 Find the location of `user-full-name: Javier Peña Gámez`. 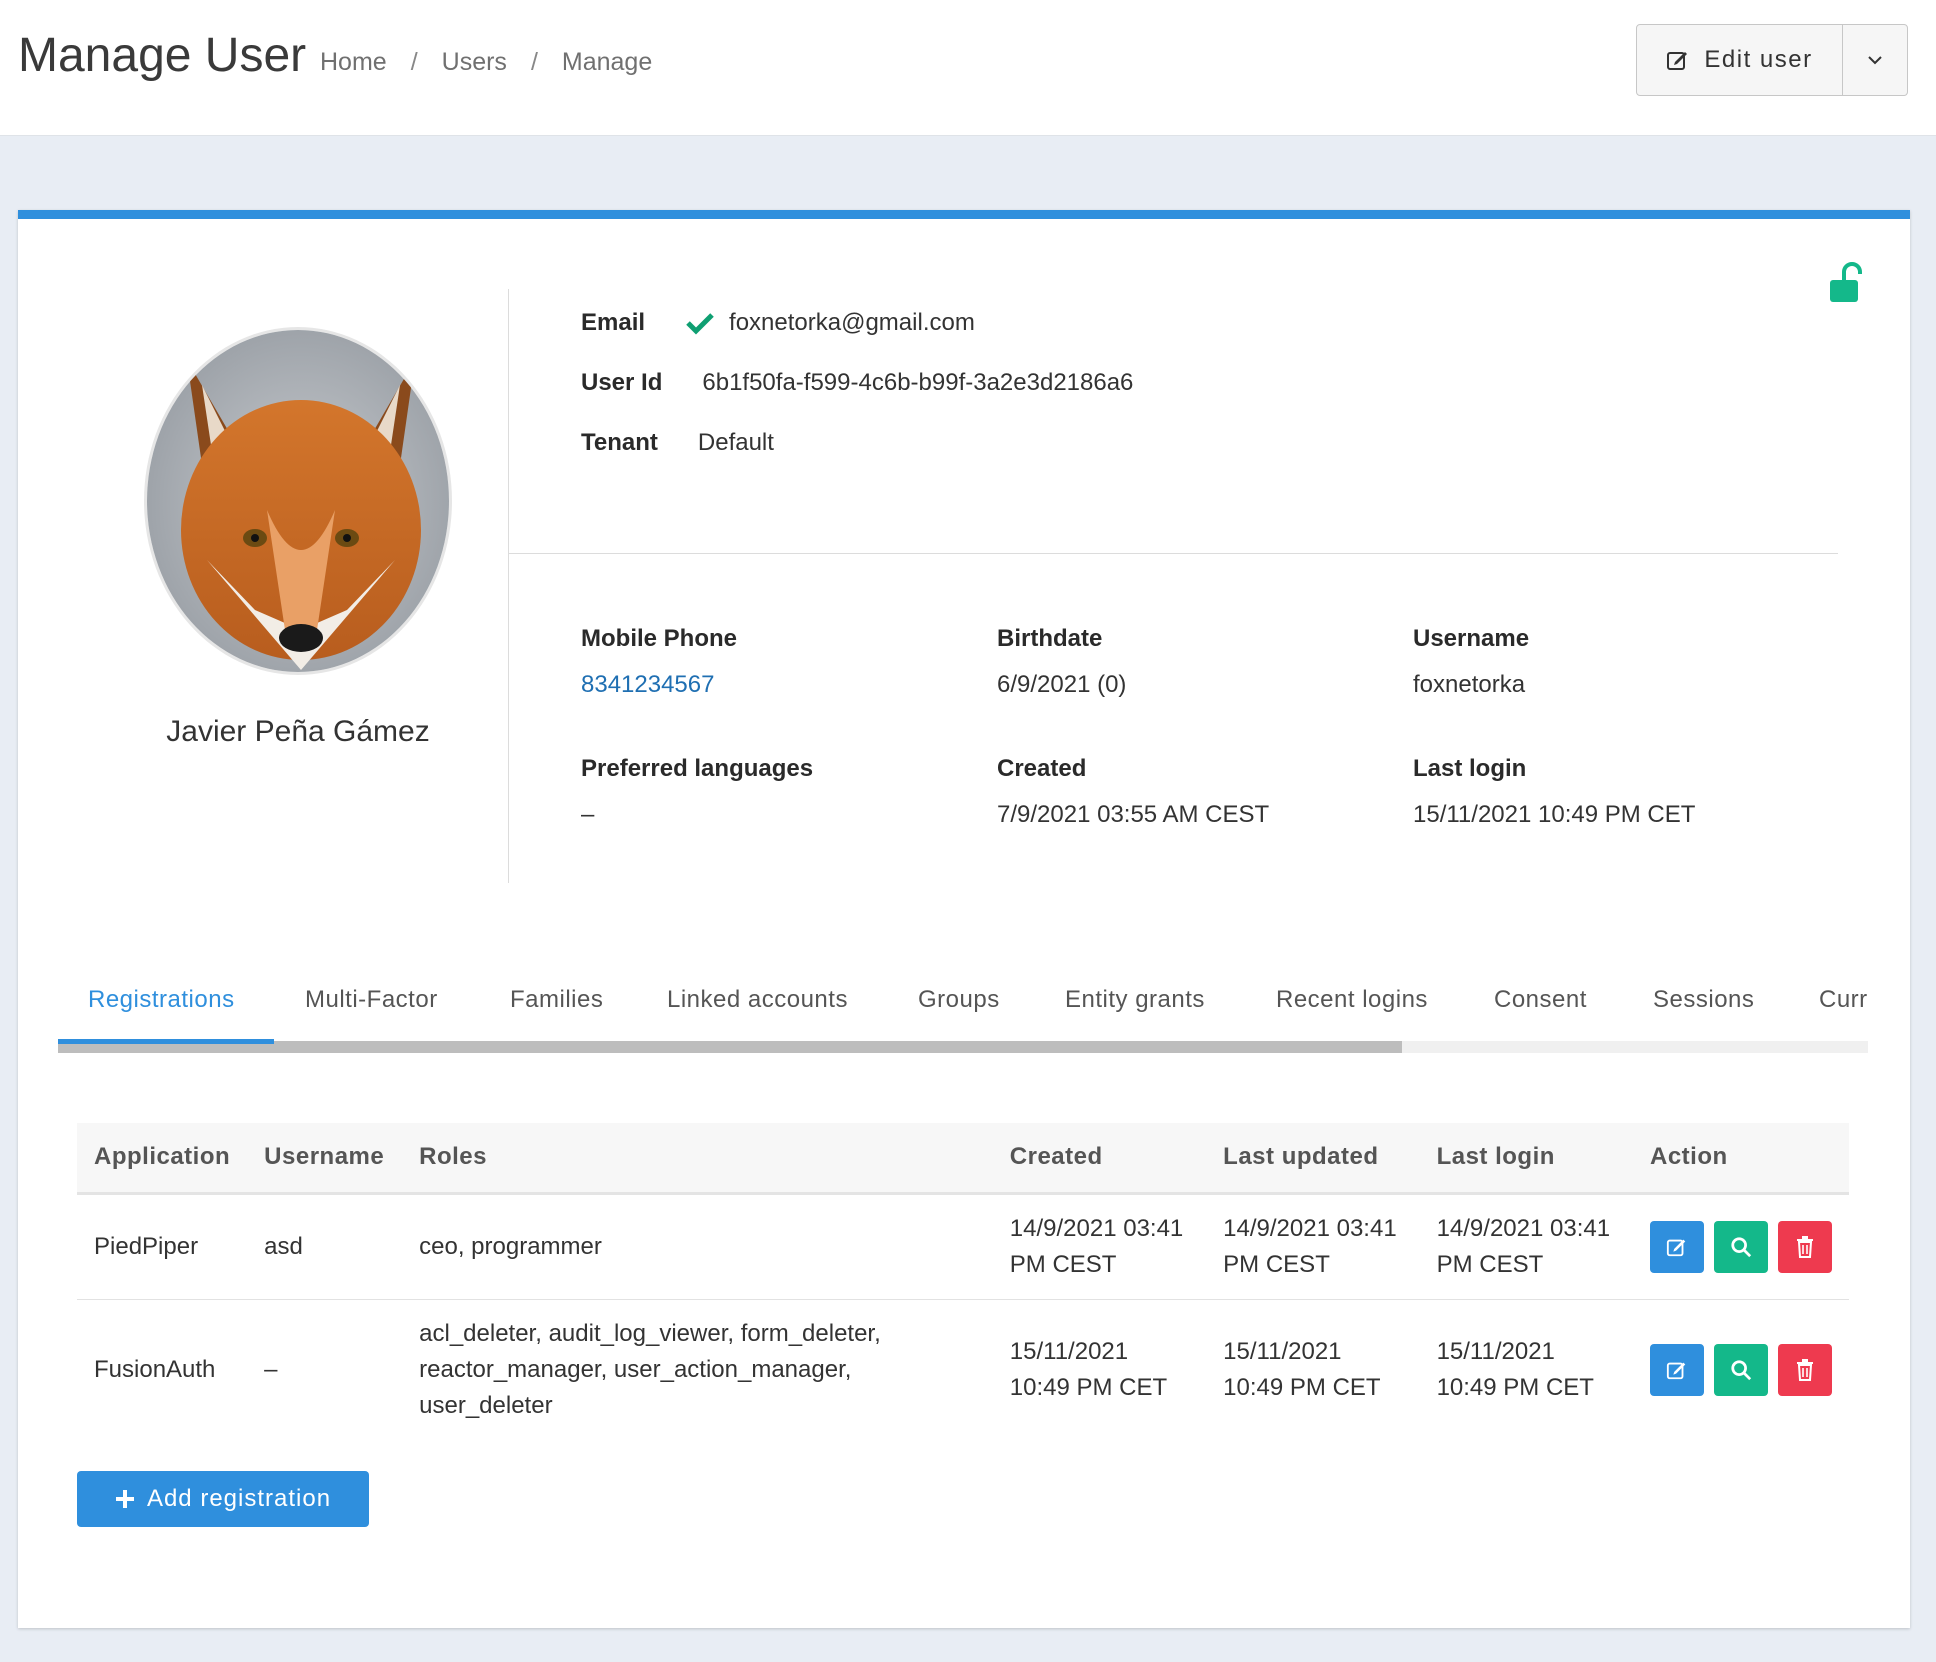

user-full-name: Javier Peña Gámez is located at coordinates (298, 731).